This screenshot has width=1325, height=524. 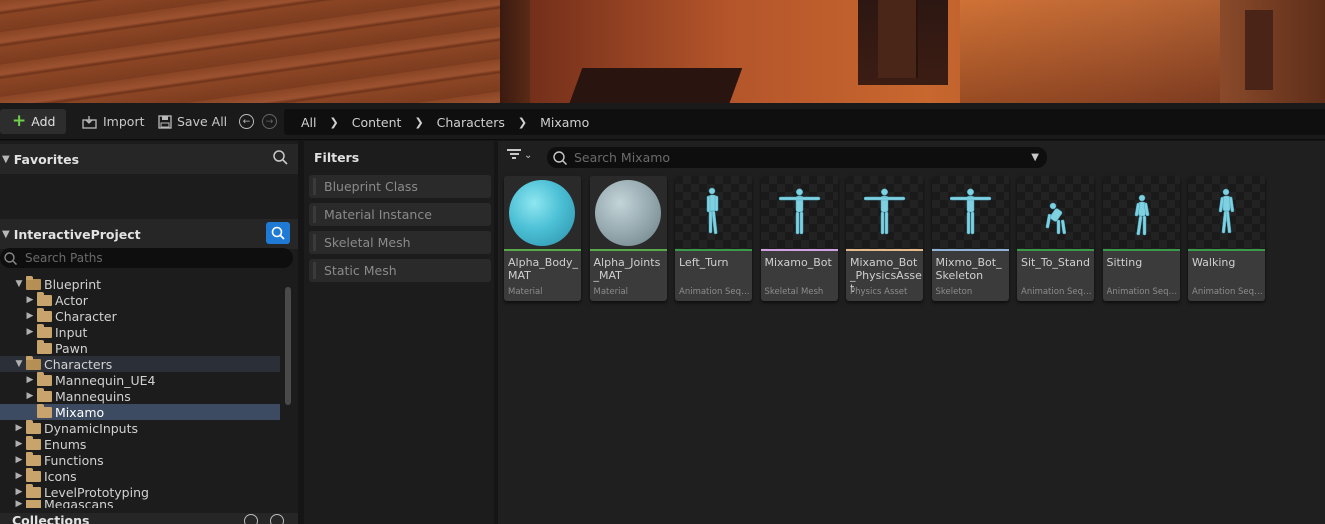 I want to click on asset-search-input: Search Mixamo ▼, so click(x=797, y=157).